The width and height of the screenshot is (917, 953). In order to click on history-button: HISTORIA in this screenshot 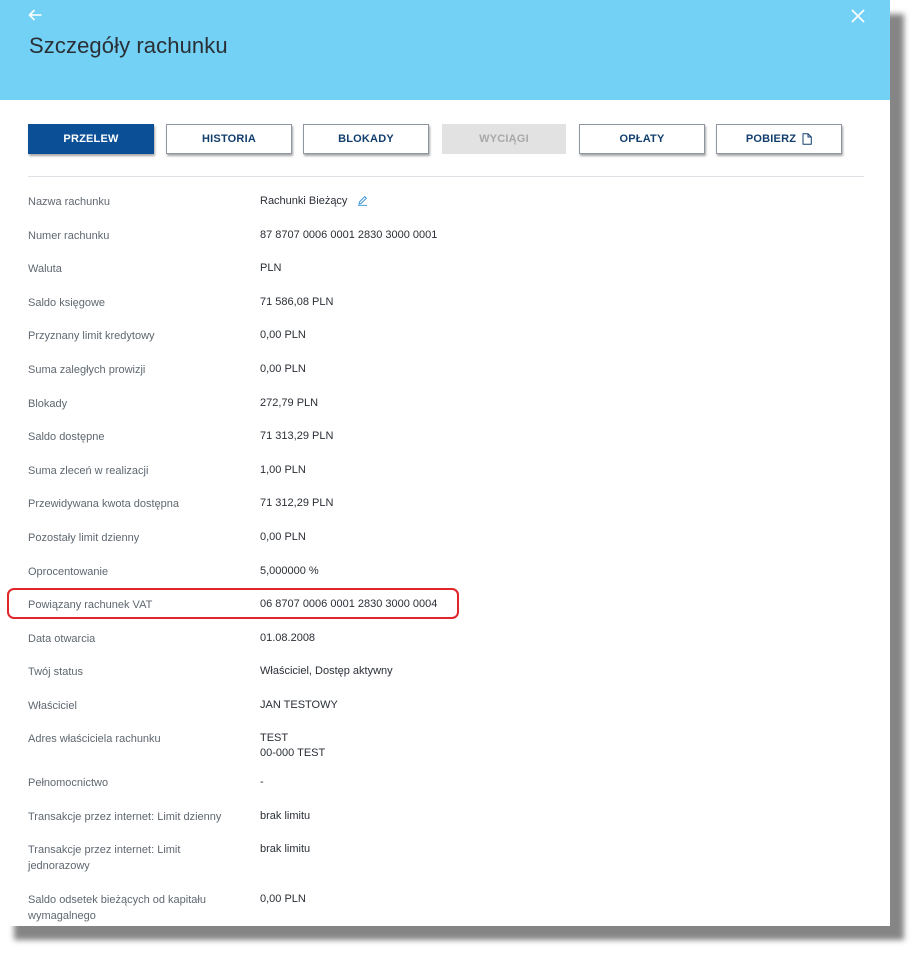, I will do `click(229, 139)`.